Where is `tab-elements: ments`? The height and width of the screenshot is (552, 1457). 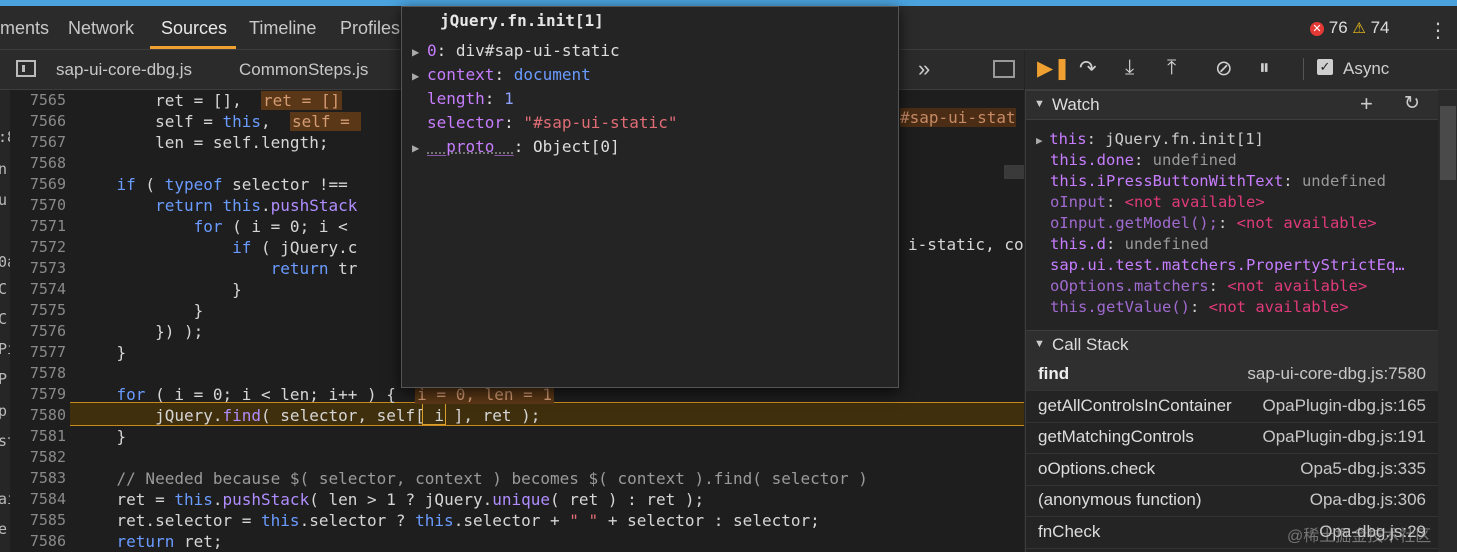 tab-elements: ments is located at coordinates (24, 28).